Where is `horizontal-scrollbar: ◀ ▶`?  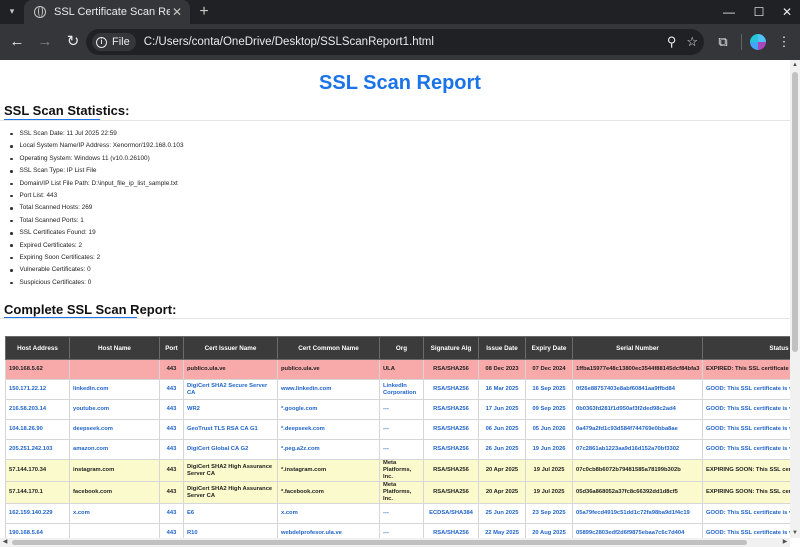 horizontal-scrollbar: ◀ ▶ is located at coordinates (395, 542).